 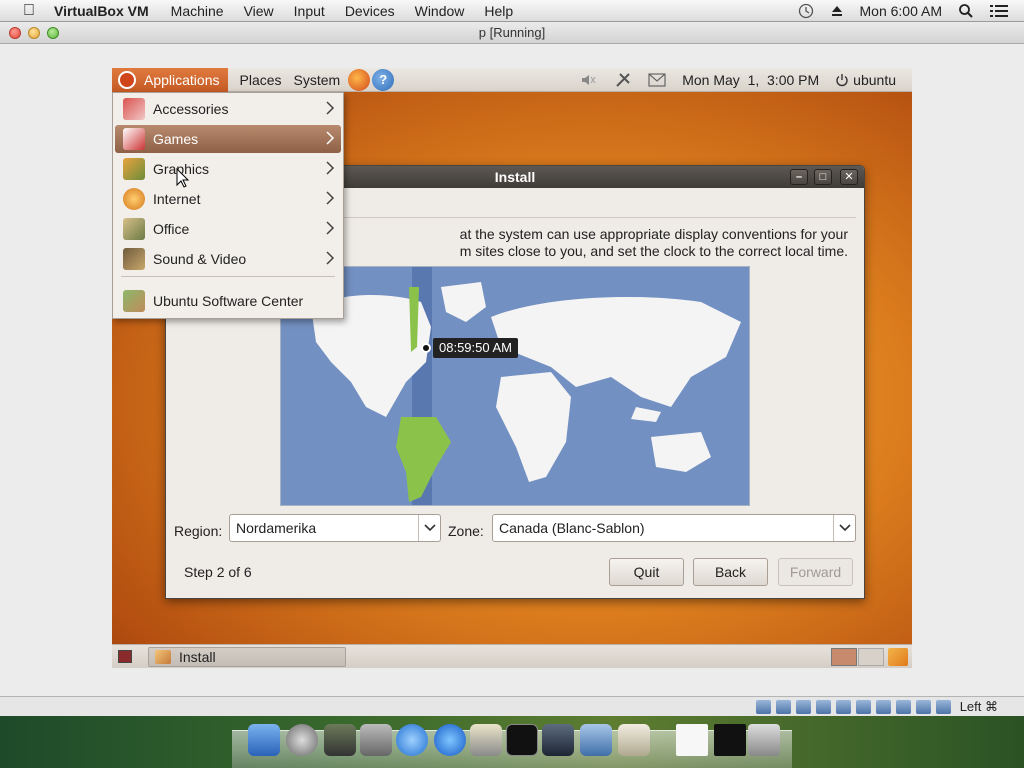 What do you see at coordinates (376, 740) in the screenshot?
I see `system-preferences-icon` at bounding box center [376, 740].